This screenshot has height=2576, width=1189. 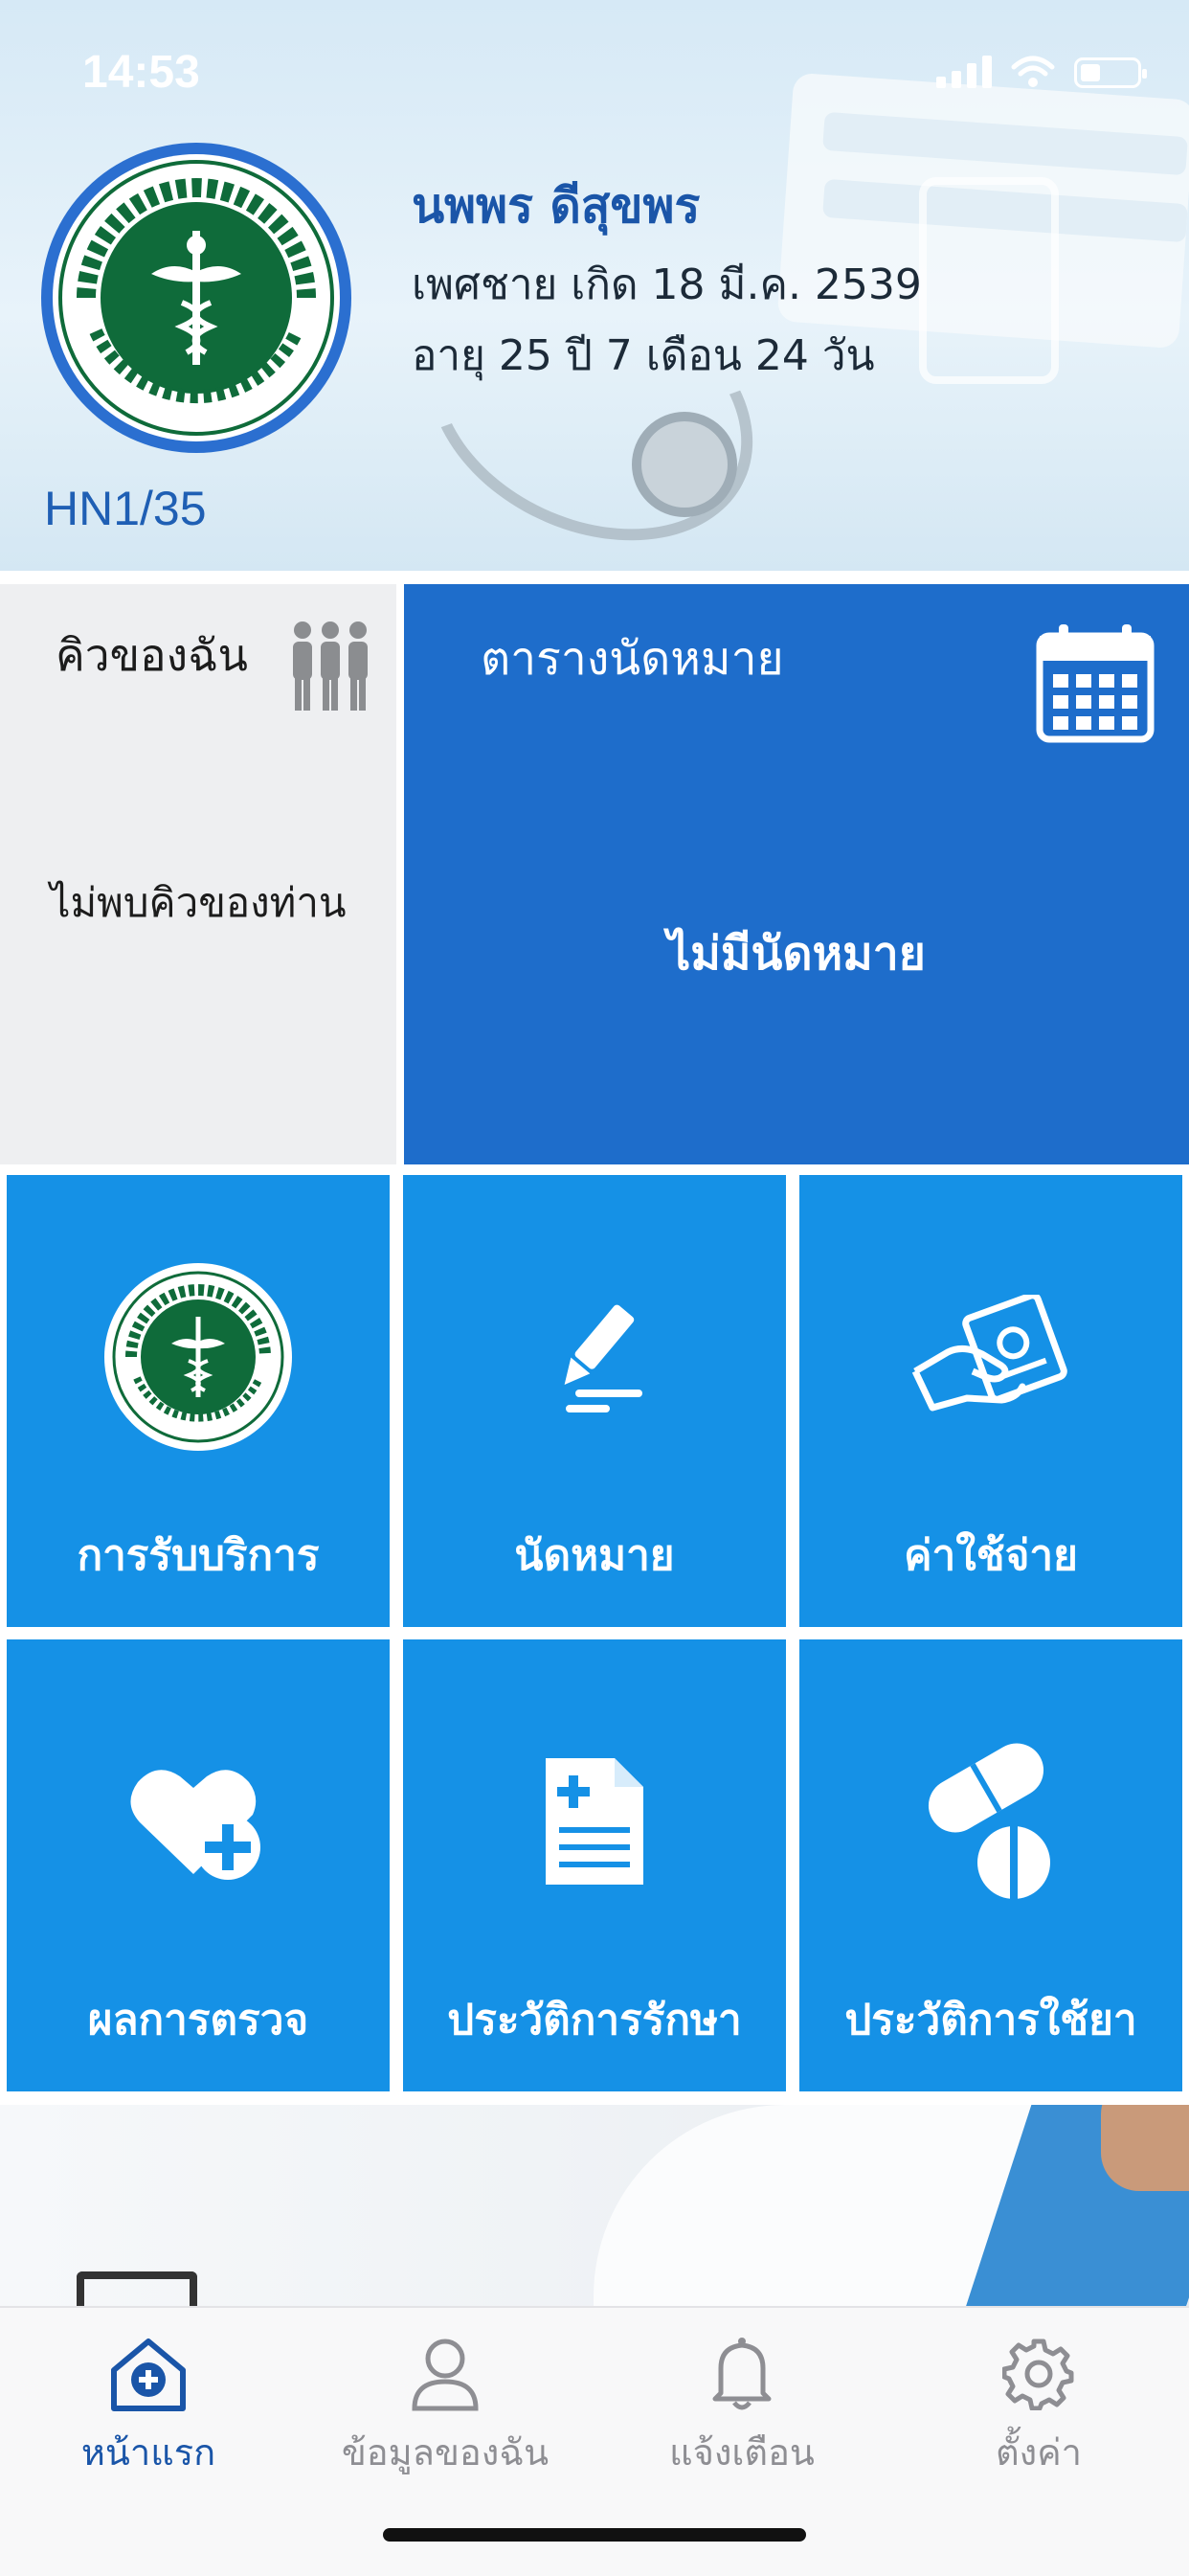 I want to click on patient-name: นพพร ดีสุขพร, so click(x=556, y=206).